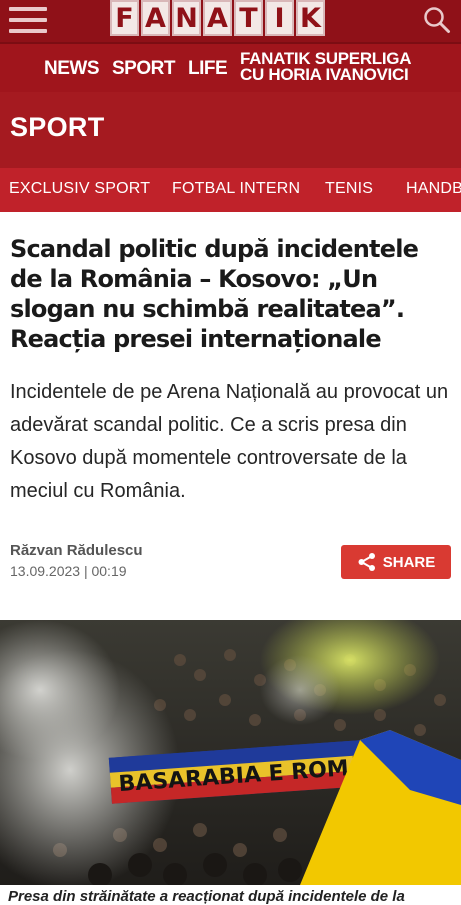 The height and width of the screenshot is (905, 461). I want to click on subnav-item-tenis: TENIS, so click(349, 189).